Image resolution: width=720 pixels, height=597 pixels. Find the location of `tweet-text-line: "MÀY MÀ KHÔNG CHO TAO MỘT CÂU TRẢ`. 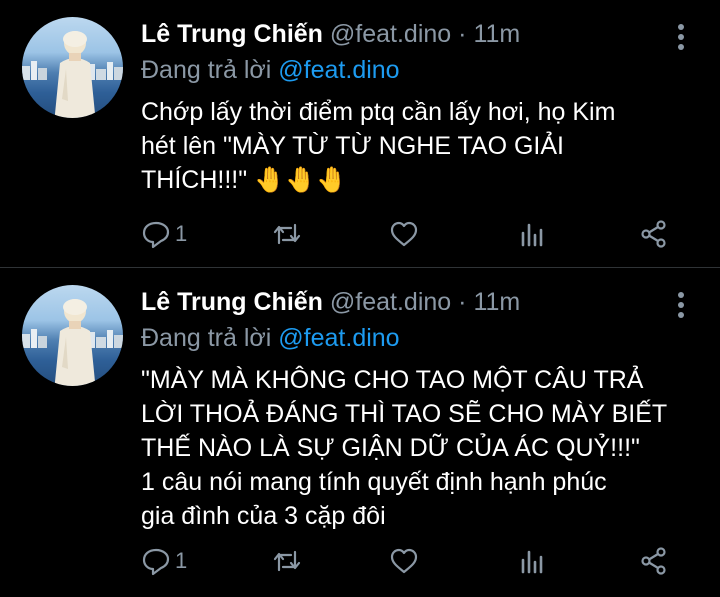

tweet-text-line: "MÀY MÀ KHÔNG CHO TAO MỘT CÂU TRẢ is located at coordinates (392, 380).